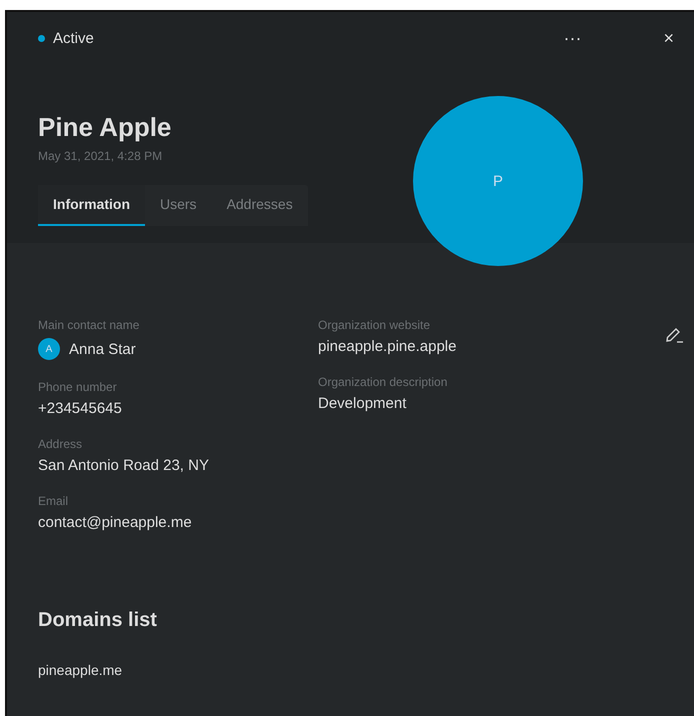  Describe the element at coordinates (105, 127) in the screenshot. I see `organization-title: Pine Apple` at that location.